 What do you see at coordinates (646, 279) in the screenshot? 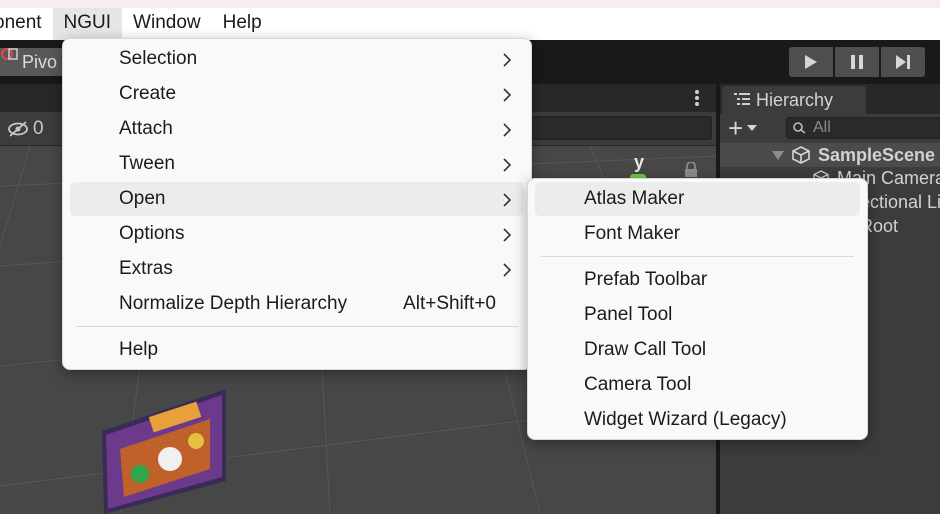
I see `menu-item-label: Prefab Toolbar` at bounding box center [646, 279].